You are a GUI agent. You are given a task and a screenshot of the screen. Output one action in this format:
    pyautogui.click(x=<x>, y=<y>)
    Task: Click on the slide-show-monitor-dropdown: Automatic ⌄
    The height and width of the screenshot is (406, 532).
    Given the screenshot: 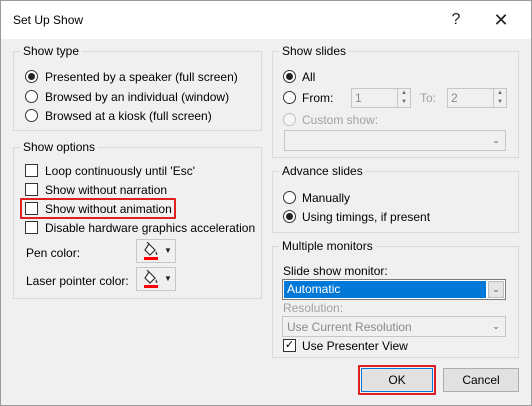 What is the action you would take?
    pyautogui.click(x=394, y=289)
    